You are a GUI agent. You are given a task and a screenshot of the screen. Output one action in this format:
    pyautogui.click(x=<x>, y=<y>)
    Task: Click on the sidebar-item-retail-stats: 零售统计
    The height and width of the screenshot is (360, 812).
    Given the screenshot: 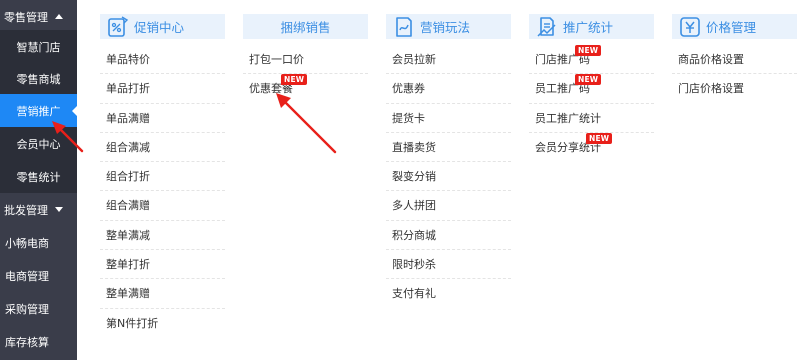 What is the action you would take?
    pyautogui.click(x=38, y=176)
    